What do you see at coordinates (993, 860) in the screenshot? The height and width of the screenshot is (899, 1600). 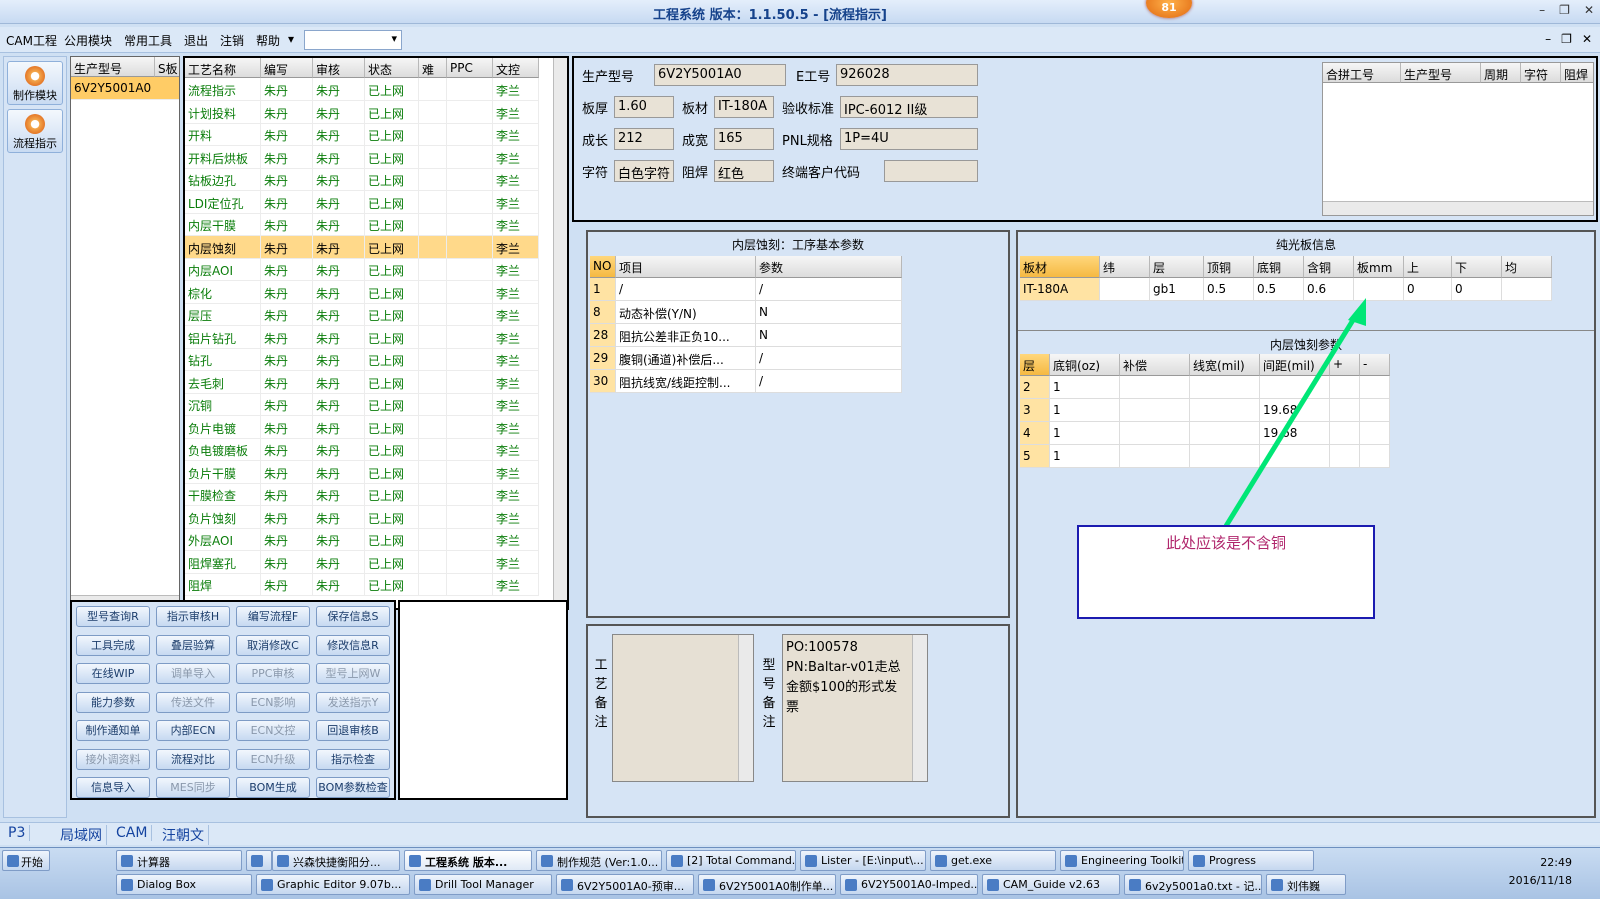 I see `taskbar-item: get.exe` at bounding box center [993, 860].